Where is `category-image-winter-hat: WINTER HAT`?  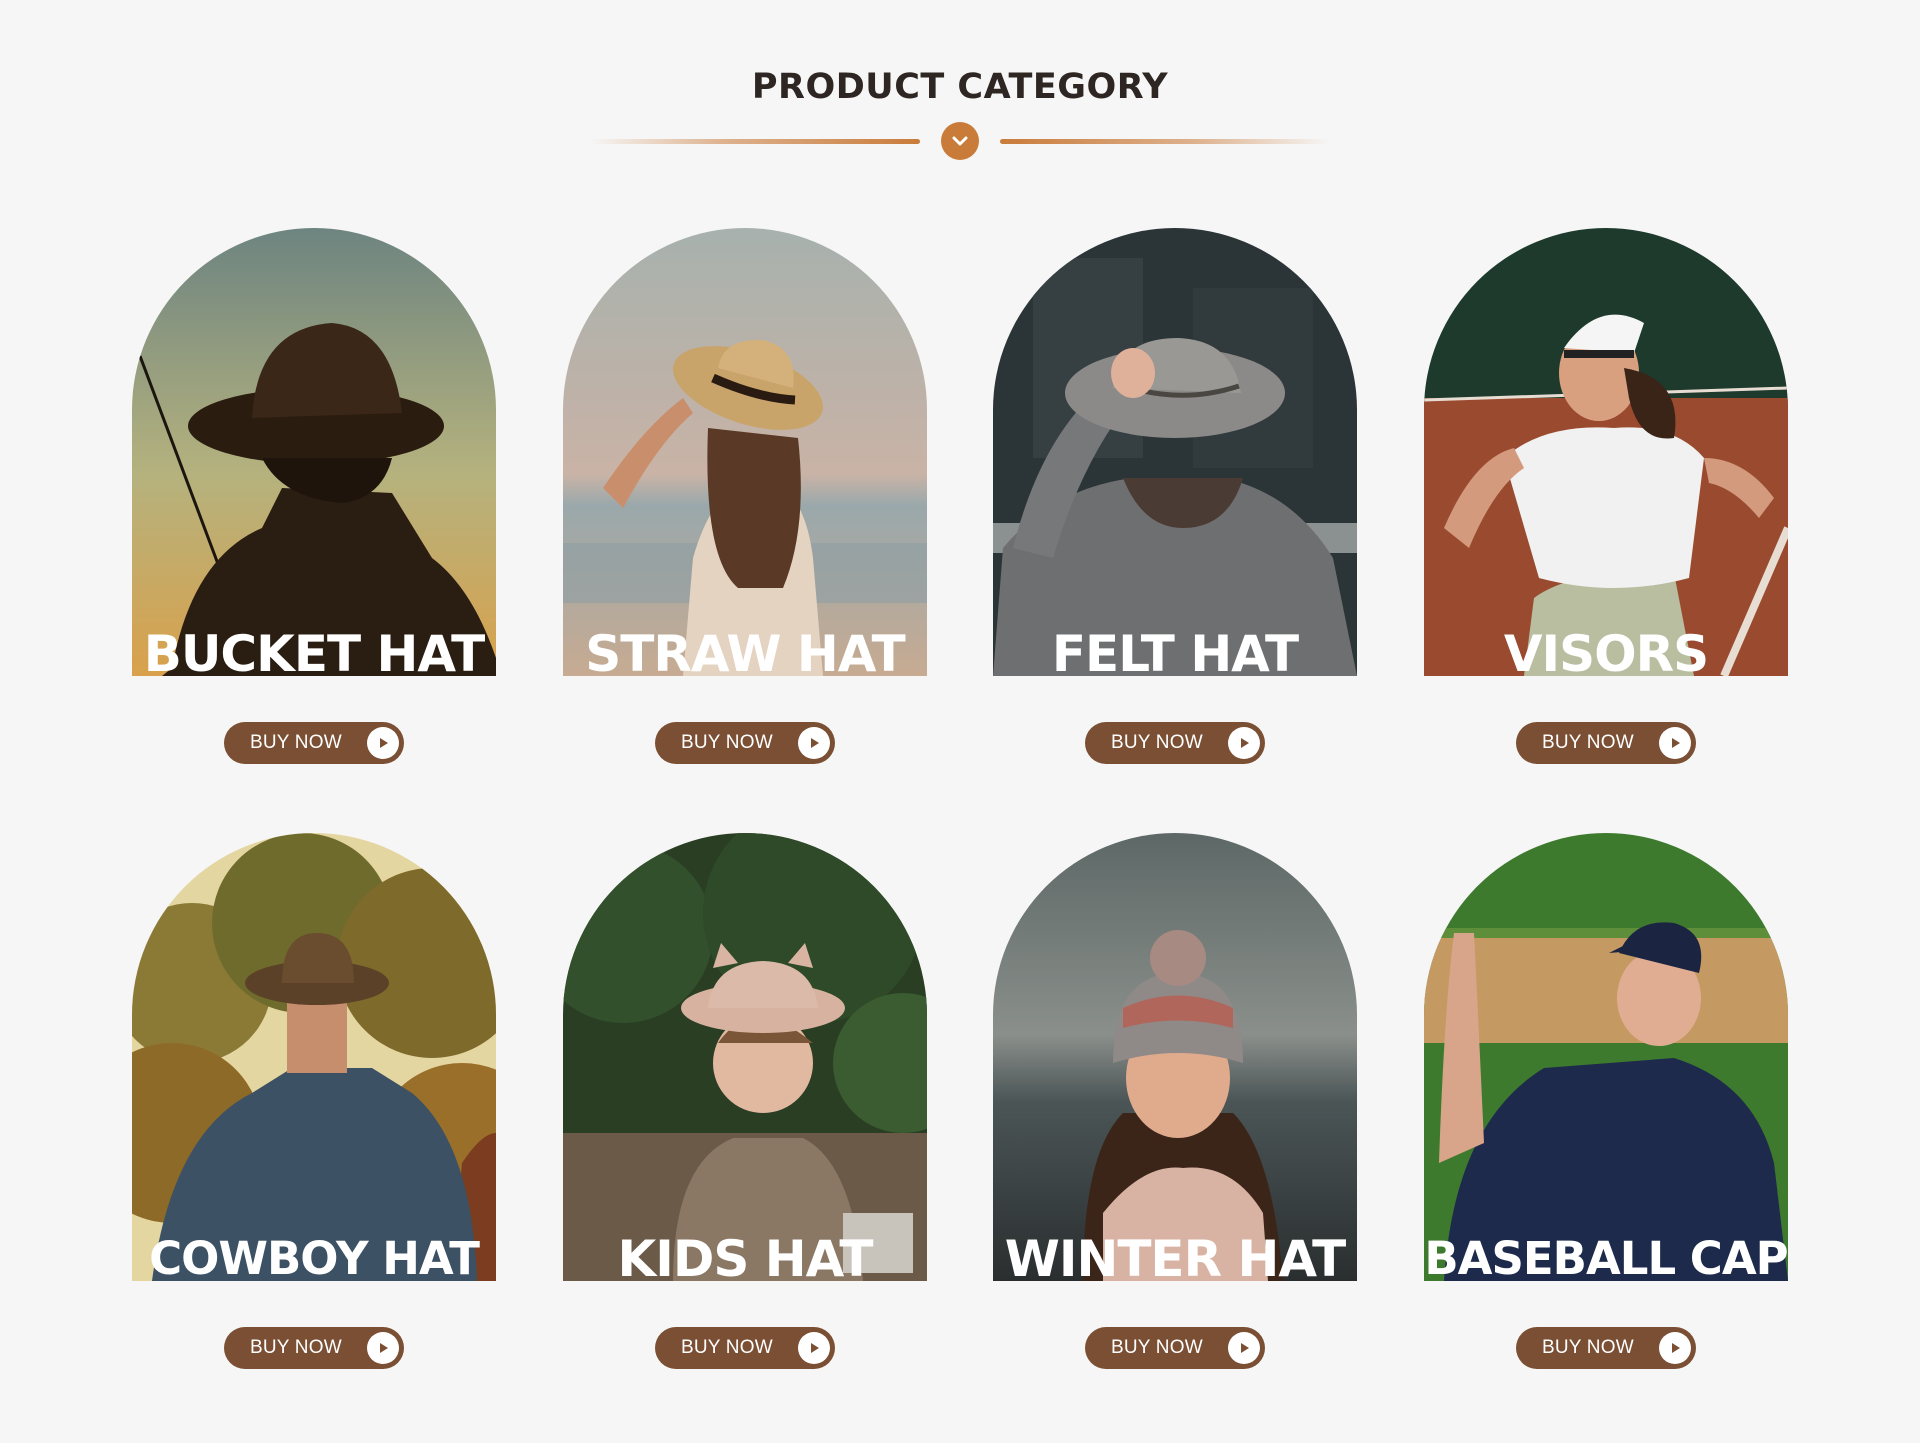
category-image-winter-hat: WINTER HAT is located at coordinates (1175, 1057).